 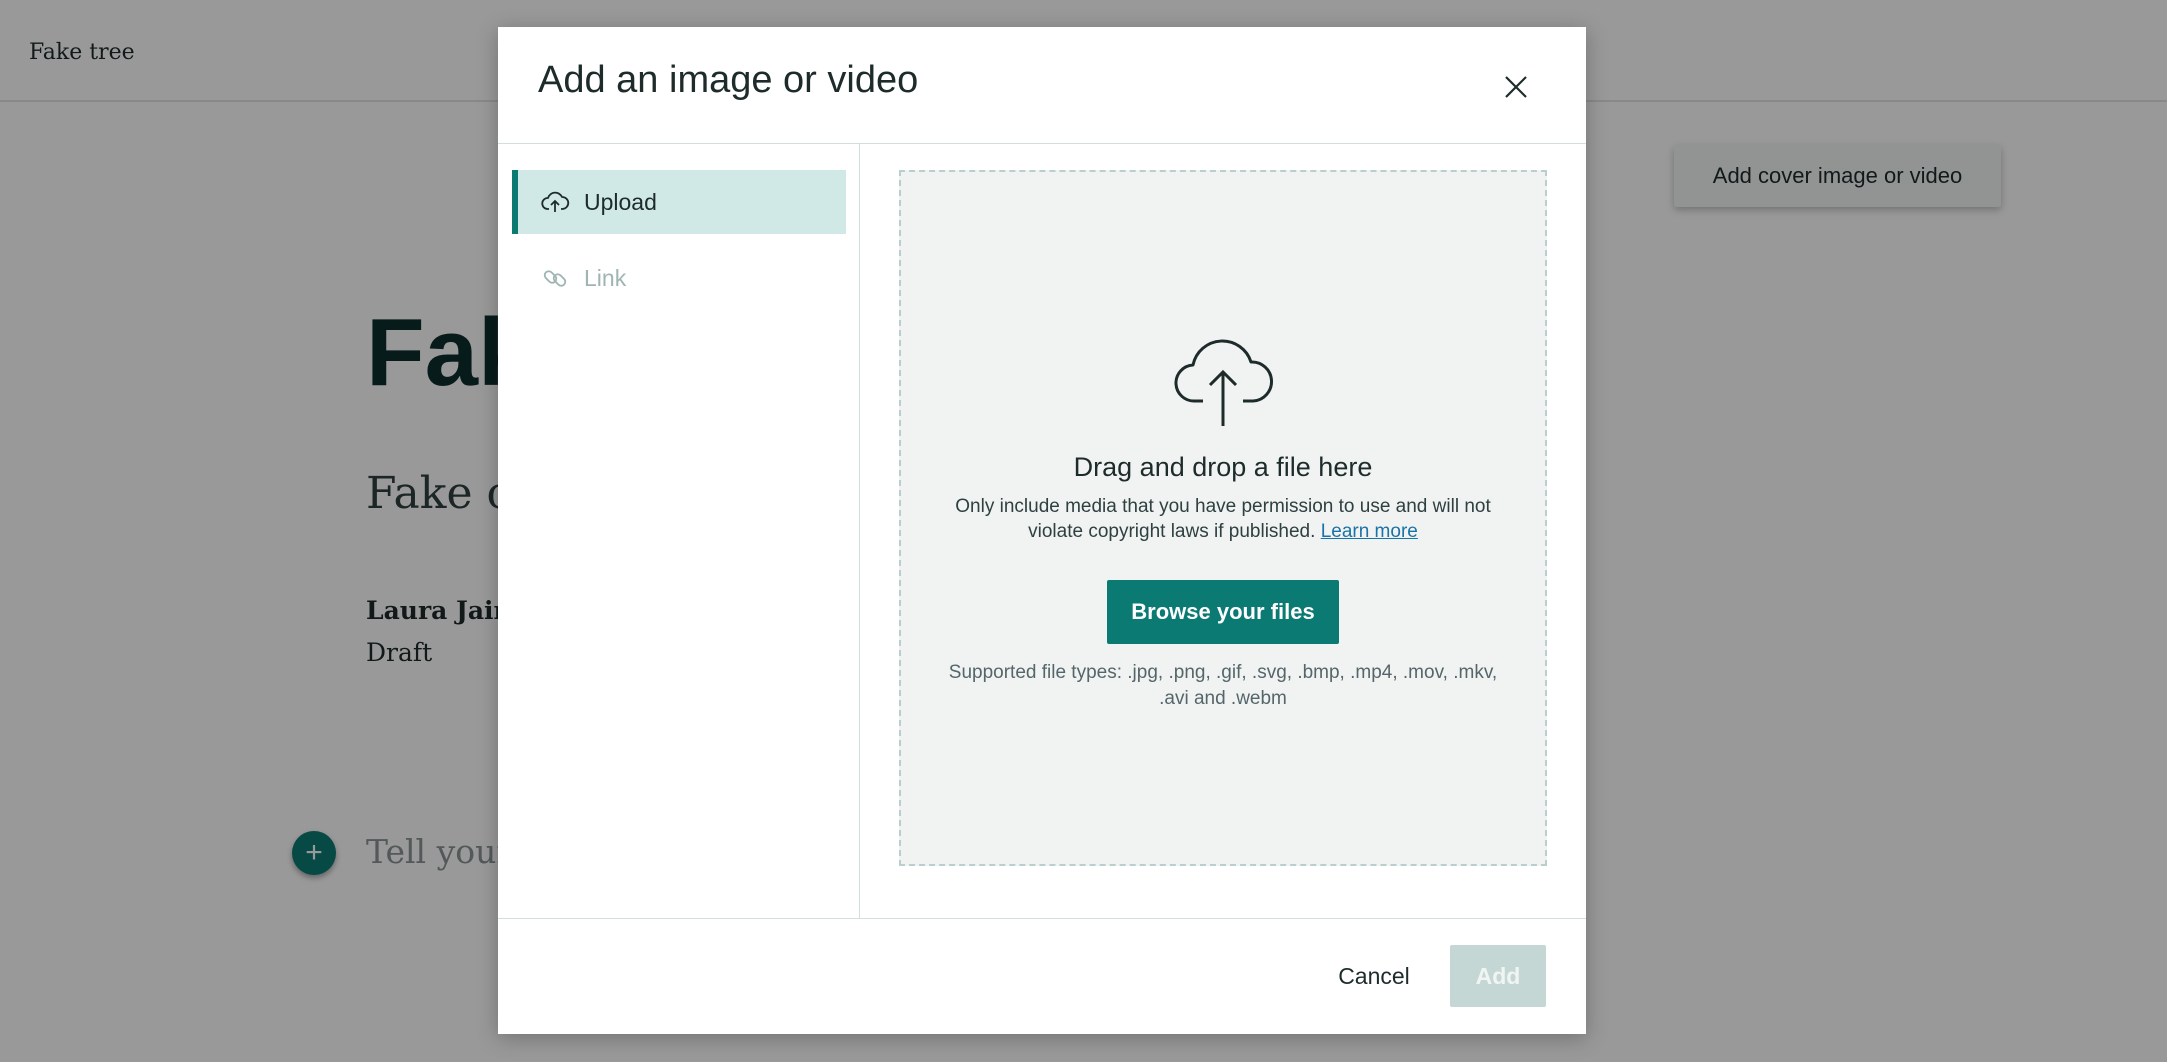 I want to click on link-icon, so click(x=555, y=278).